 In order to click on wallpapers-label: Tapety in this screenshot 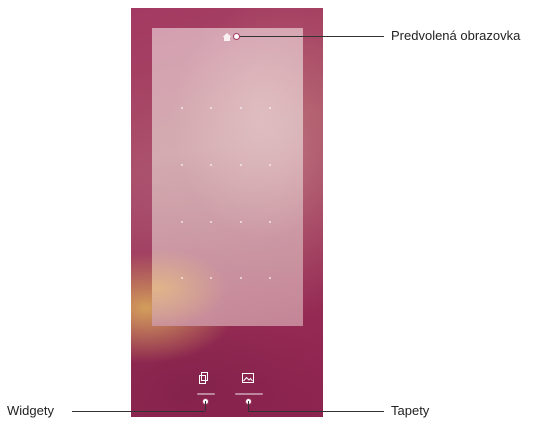, I will do `click(410, 410)`.